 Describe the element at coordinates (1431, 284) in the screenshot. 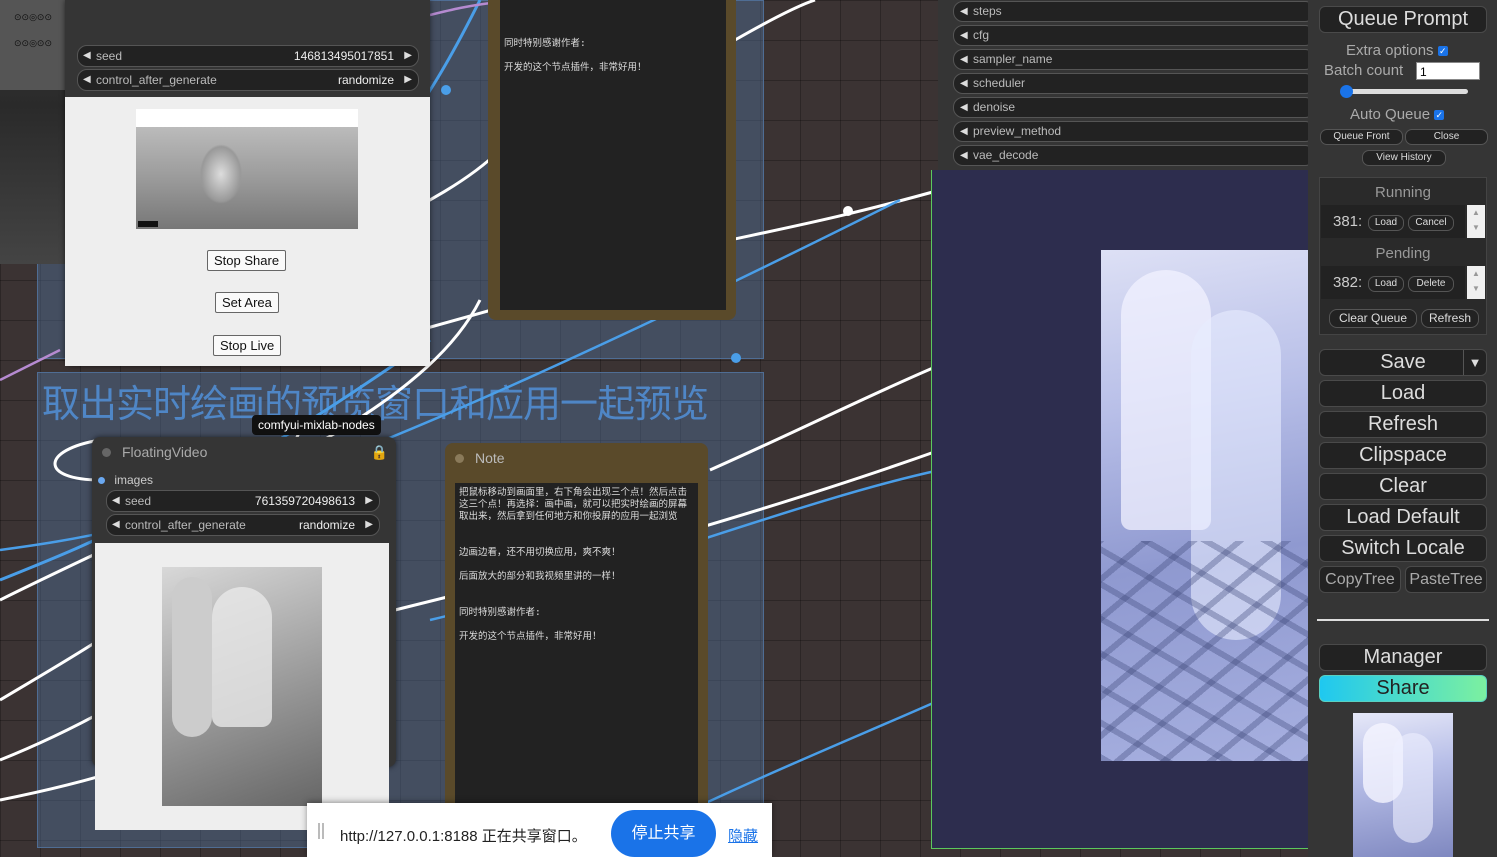

I see `pending-delete-button: Delete` at that location.